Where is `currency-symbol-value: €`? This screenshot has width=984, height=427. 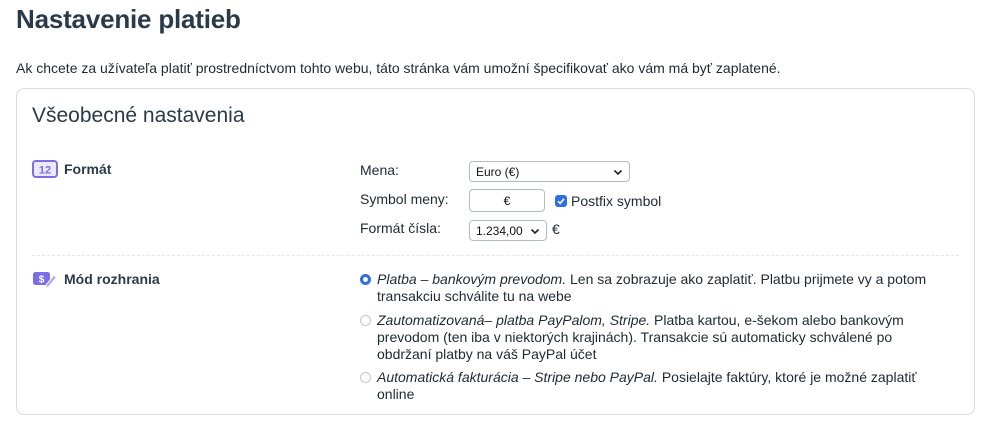 currency-symbol-value: € is located at coordinates (507, 200).